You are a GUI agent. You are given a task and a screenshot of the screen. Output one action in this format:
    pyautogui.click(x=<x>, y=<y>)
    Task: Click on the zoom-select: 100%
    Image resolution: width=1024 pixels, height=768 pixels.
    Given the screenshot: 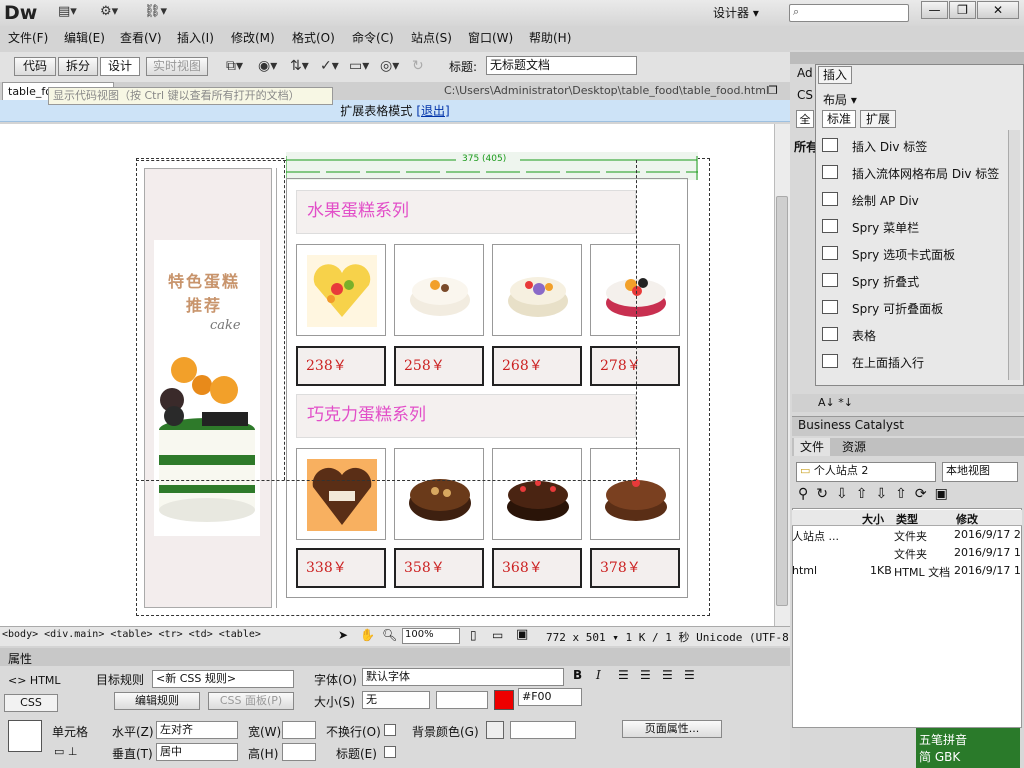 What is the action you would take?
    pyautogui.click(x=431, y=636)
    